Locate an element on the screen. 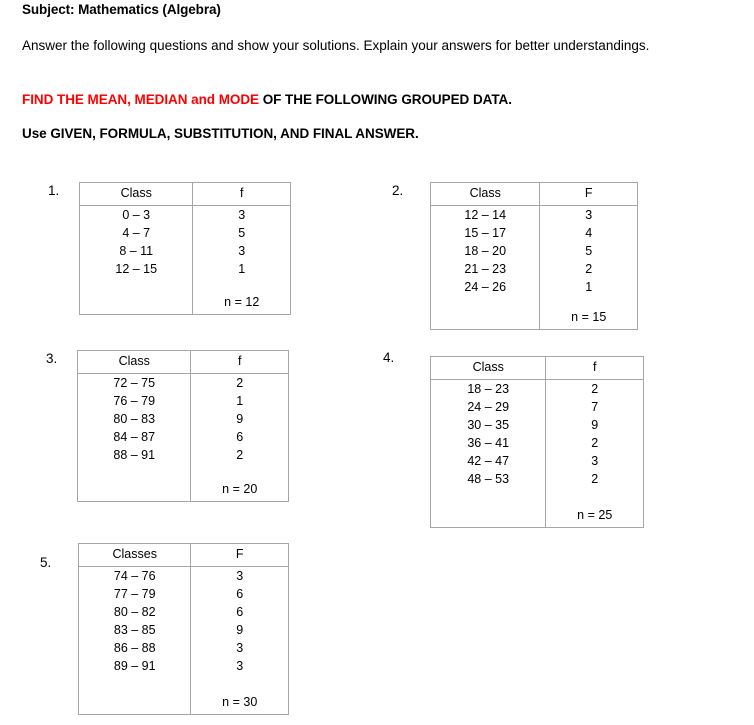  table-row: 4 – 7 is located at coordinates (136, 232).